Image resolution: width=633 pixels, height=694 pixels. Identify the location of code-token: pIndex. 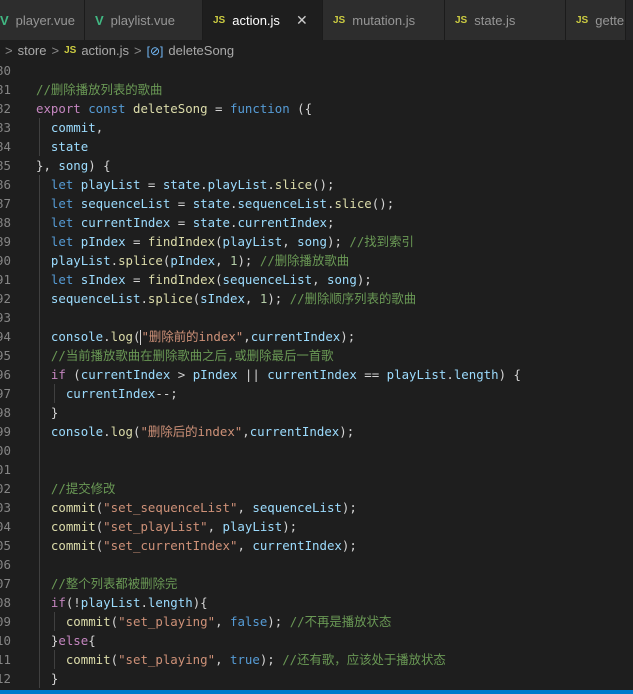
(193, 260).